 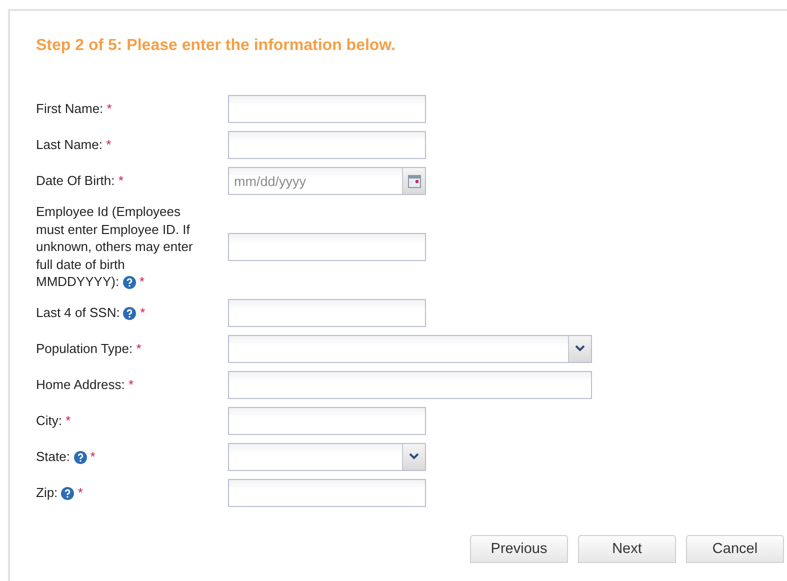 I want to click on field-label: Date Of Birth: *, so click(x=80, y=181).